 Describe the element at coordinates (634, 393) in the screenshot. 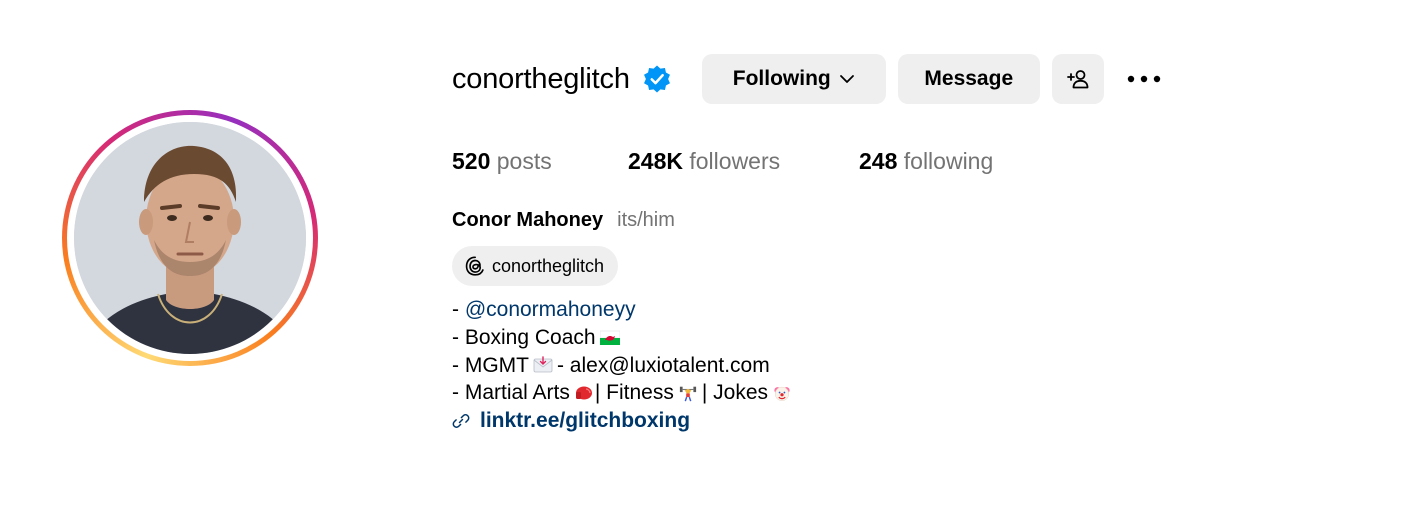

I see `bio-fitness: | Fitness` at that location.